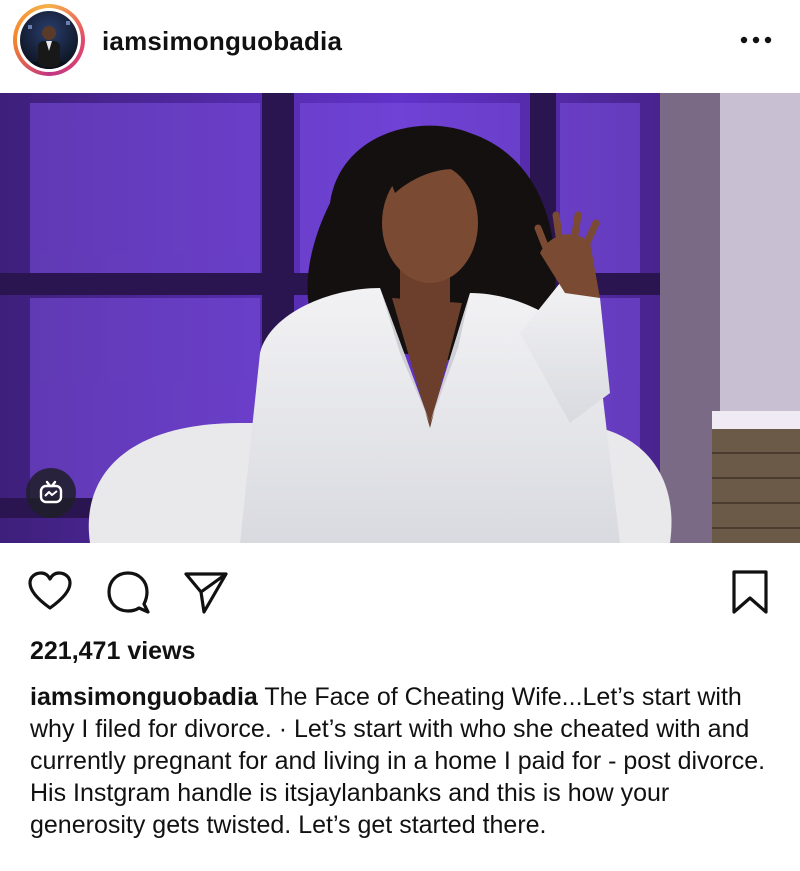 Image resolution: width=800 pixels, height=871 pixels. I want to click on avatar-image, so click(49, 40).